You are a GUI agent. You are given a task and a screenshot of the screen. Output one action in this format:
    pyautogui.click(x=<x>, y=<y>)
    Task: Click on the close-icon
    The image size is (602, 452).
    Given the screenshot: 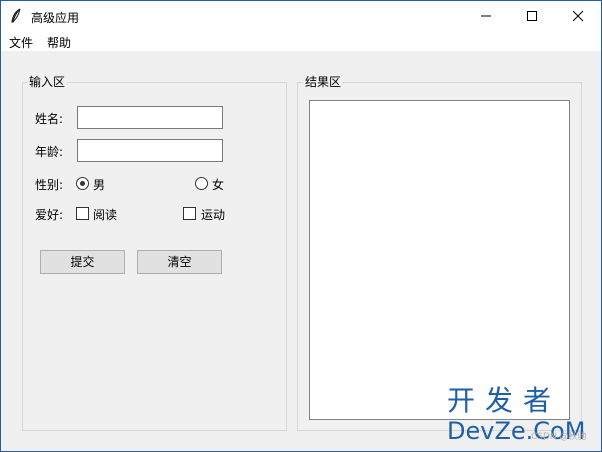 What is the action you would take?
    pyautogui.click(x=578, y=16)
    